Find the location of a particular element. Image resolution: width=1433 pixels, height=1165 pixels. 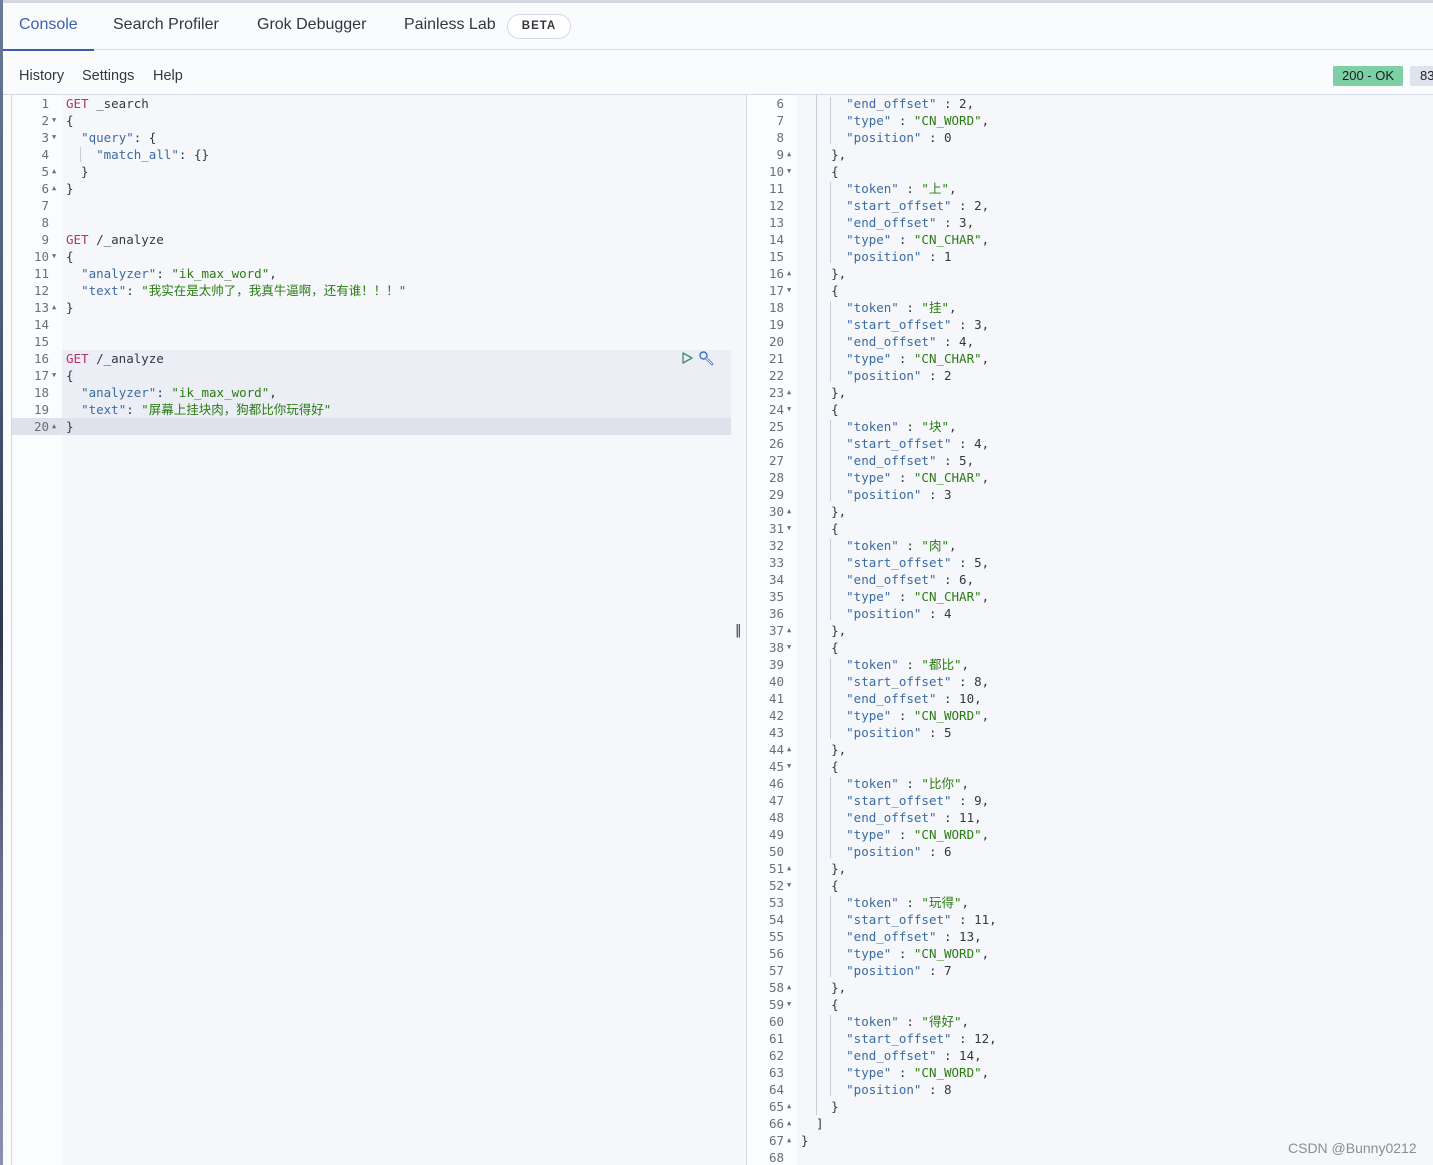

code-line: 38 ▼ { is located at coordinates (1090, 647).